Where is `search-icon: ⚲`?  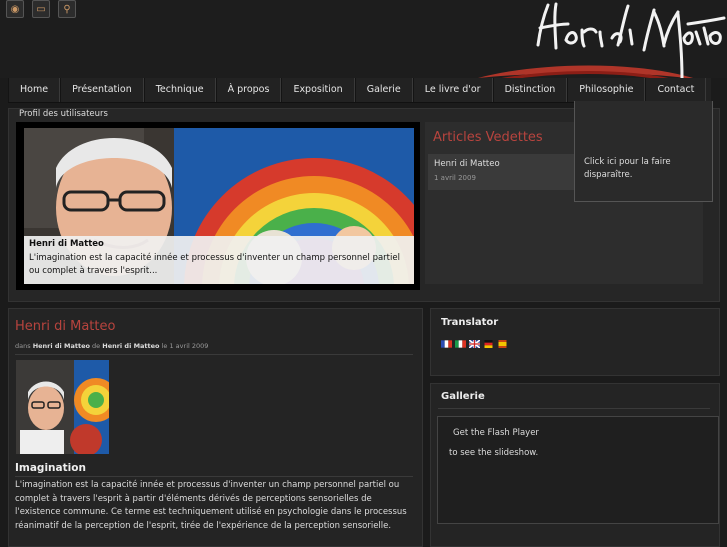 search-icon: ⚲ is located at coordinates (67, 9).